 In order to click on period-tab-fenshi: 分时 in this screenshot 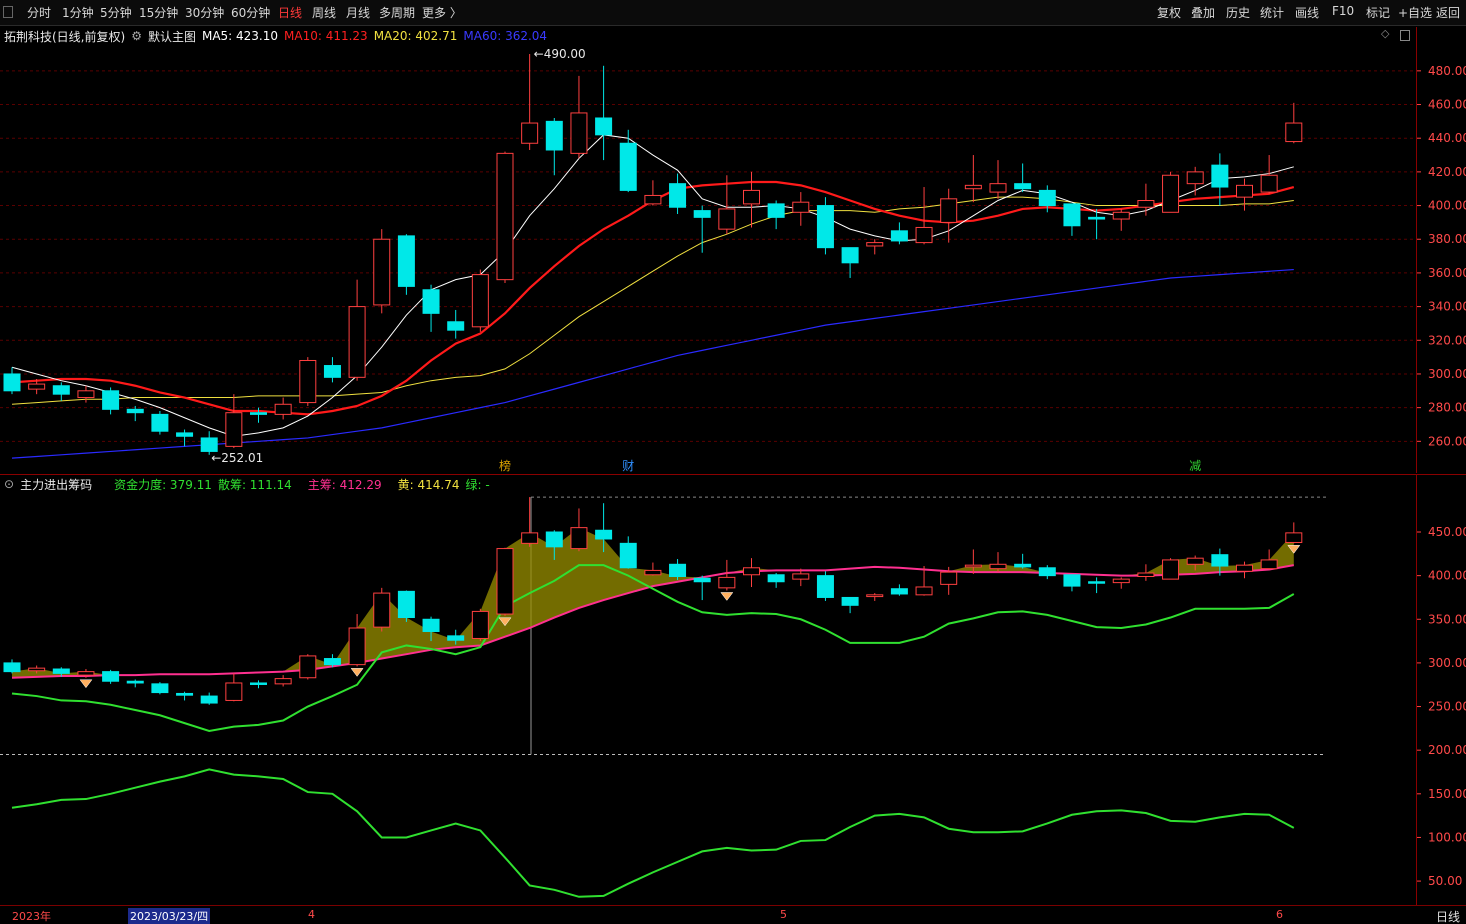, I will do `click(39, 12)`.